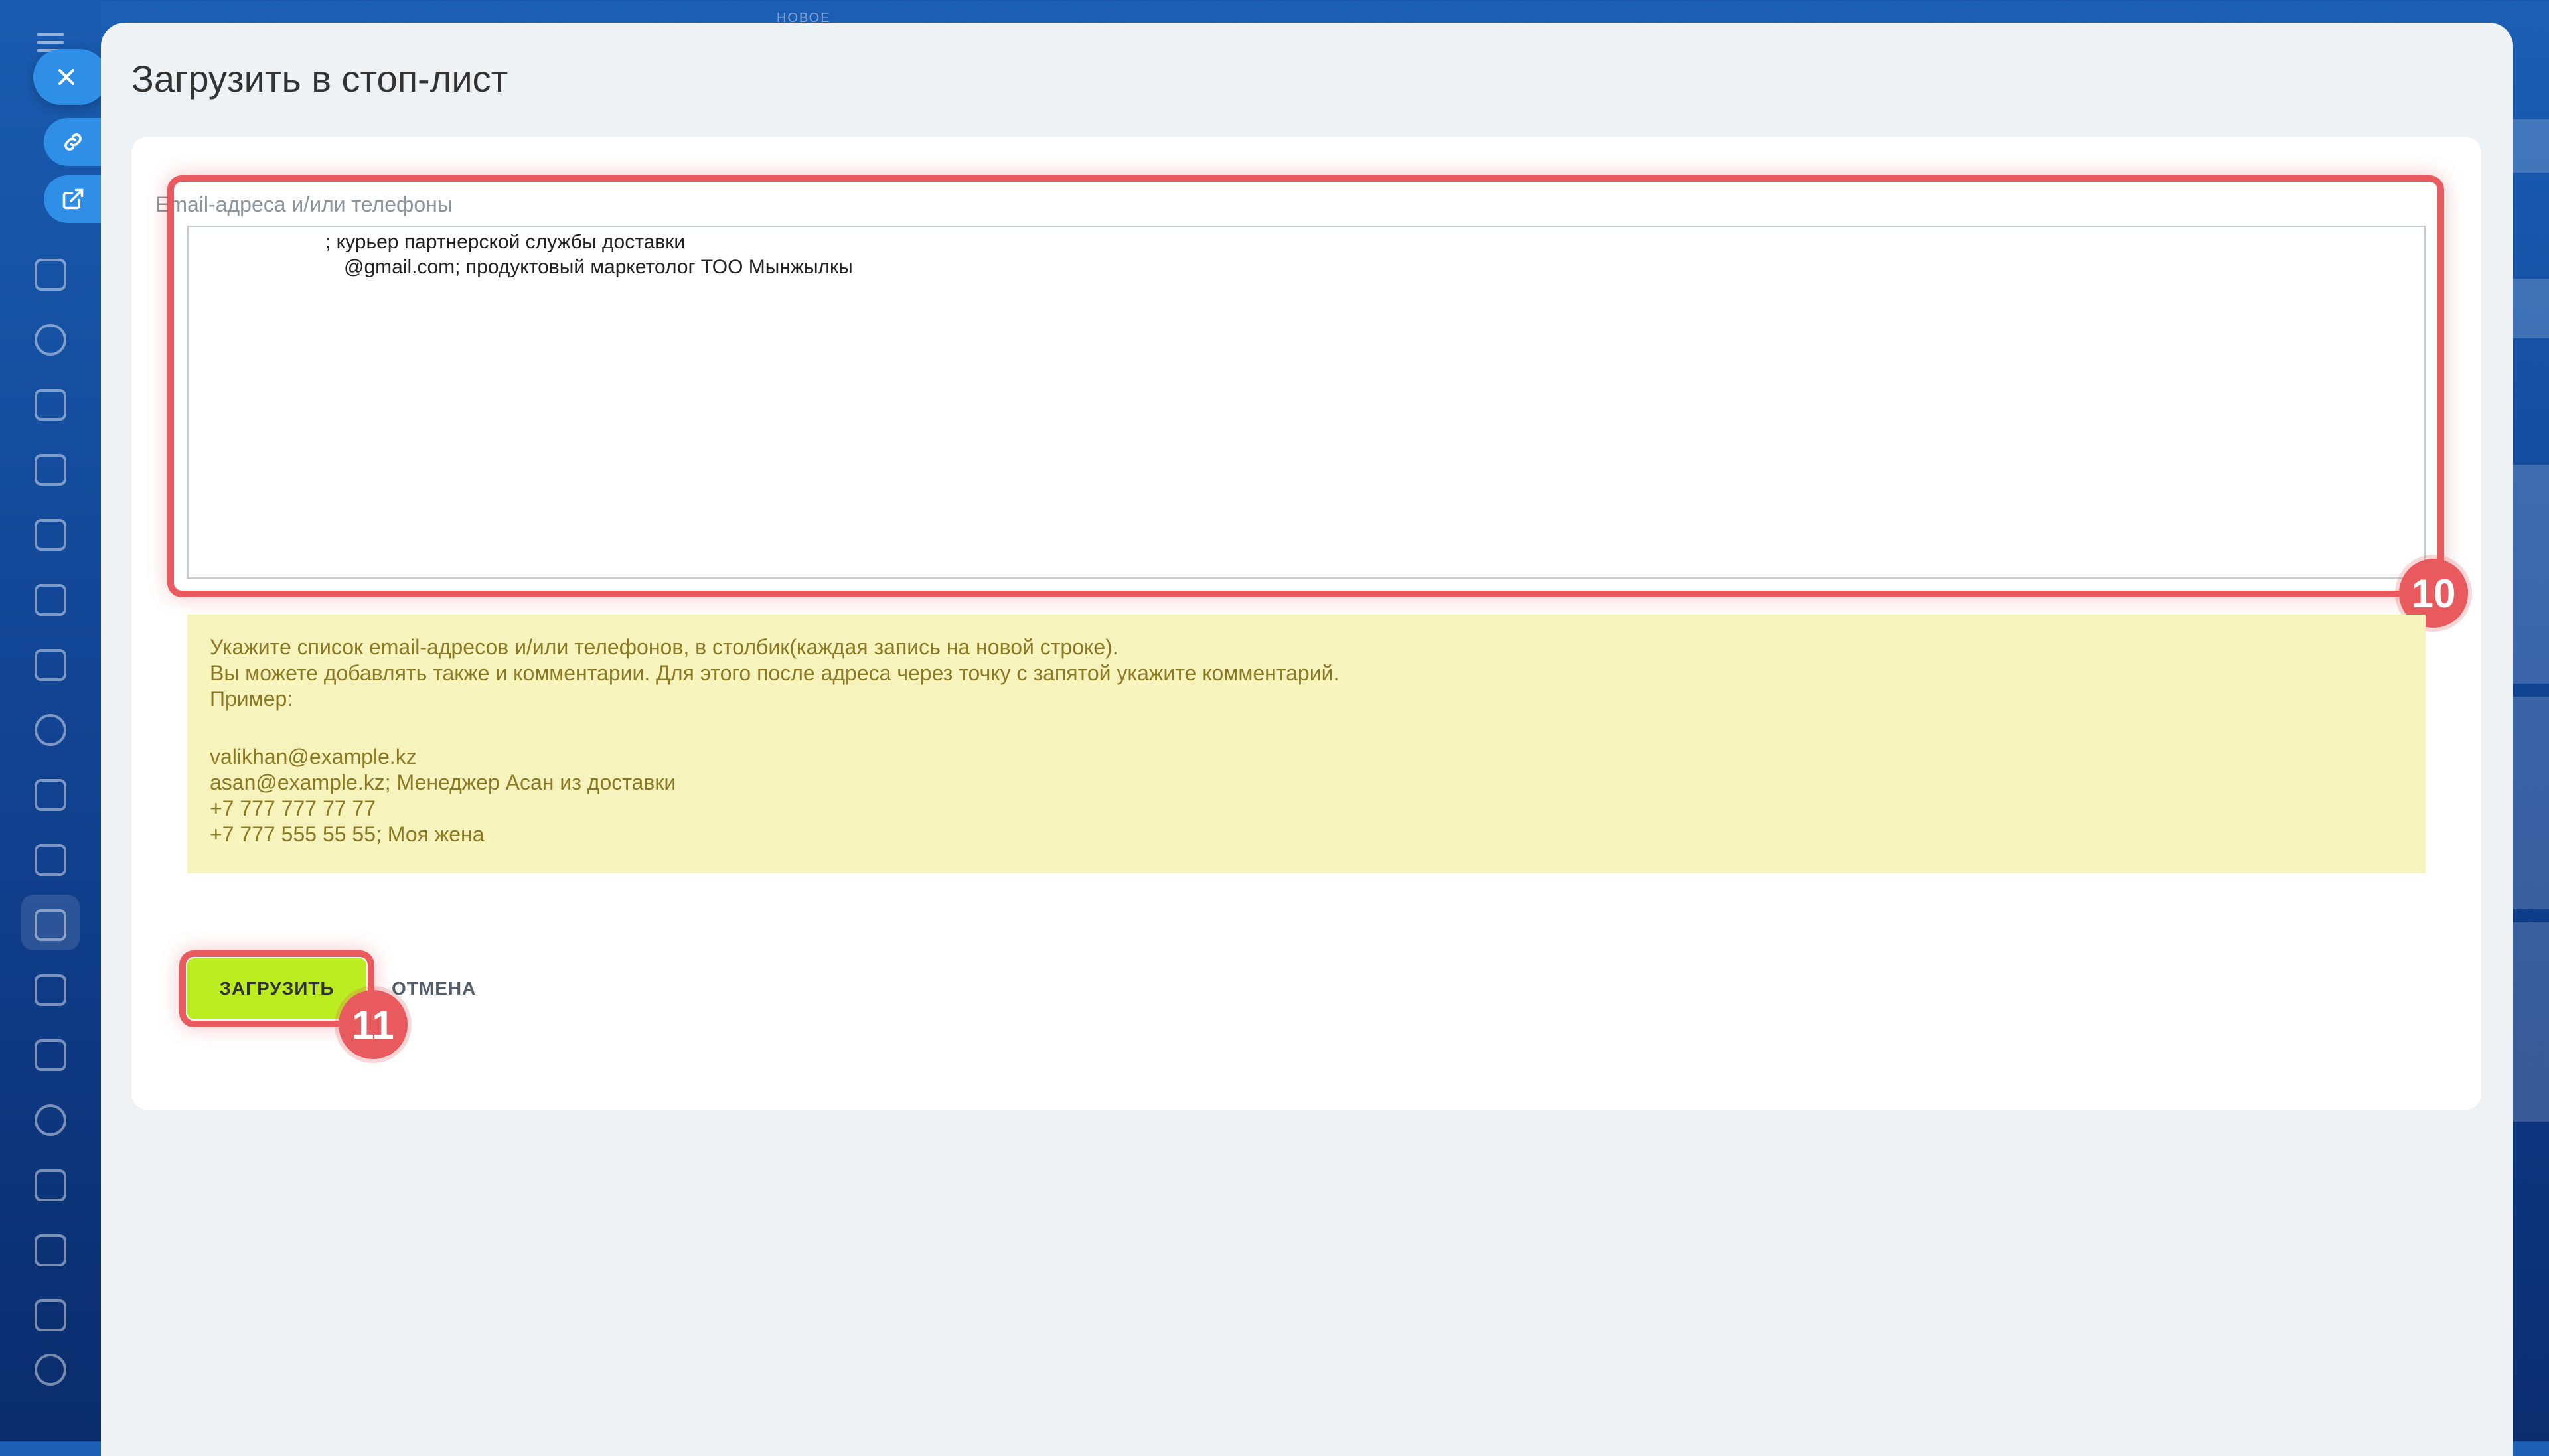 The image size is (2549, 1456). What do you see at coordinates (304, 204) in the screenshot?
I see `field-label: Email-адреса и/или телефоны` at bounding box center [304, 204].